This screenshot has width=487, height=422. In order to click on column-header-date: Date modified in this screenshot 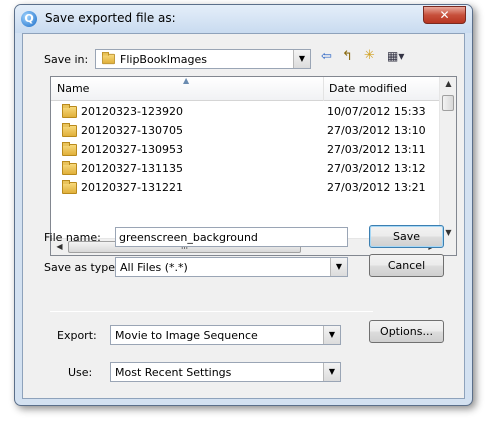, I will do `click(368, 88)`.